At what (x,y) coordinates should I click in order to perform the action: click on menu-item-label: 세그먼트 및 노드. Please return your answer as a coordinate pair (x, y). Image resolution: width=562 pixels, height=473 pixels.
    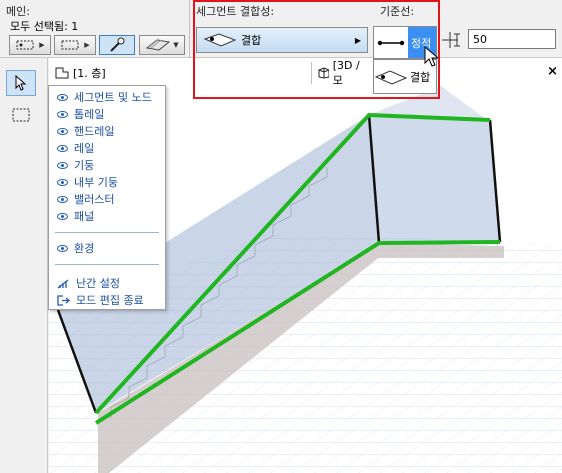
    Looking at the image, I should click on (113, 97).